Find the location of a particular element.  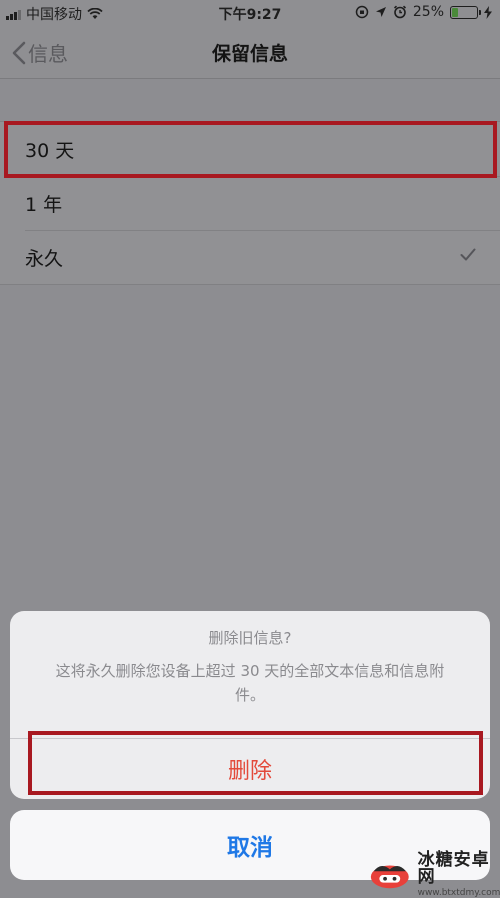

option-30-days: 30 天 is located at coordinates (250, 149).